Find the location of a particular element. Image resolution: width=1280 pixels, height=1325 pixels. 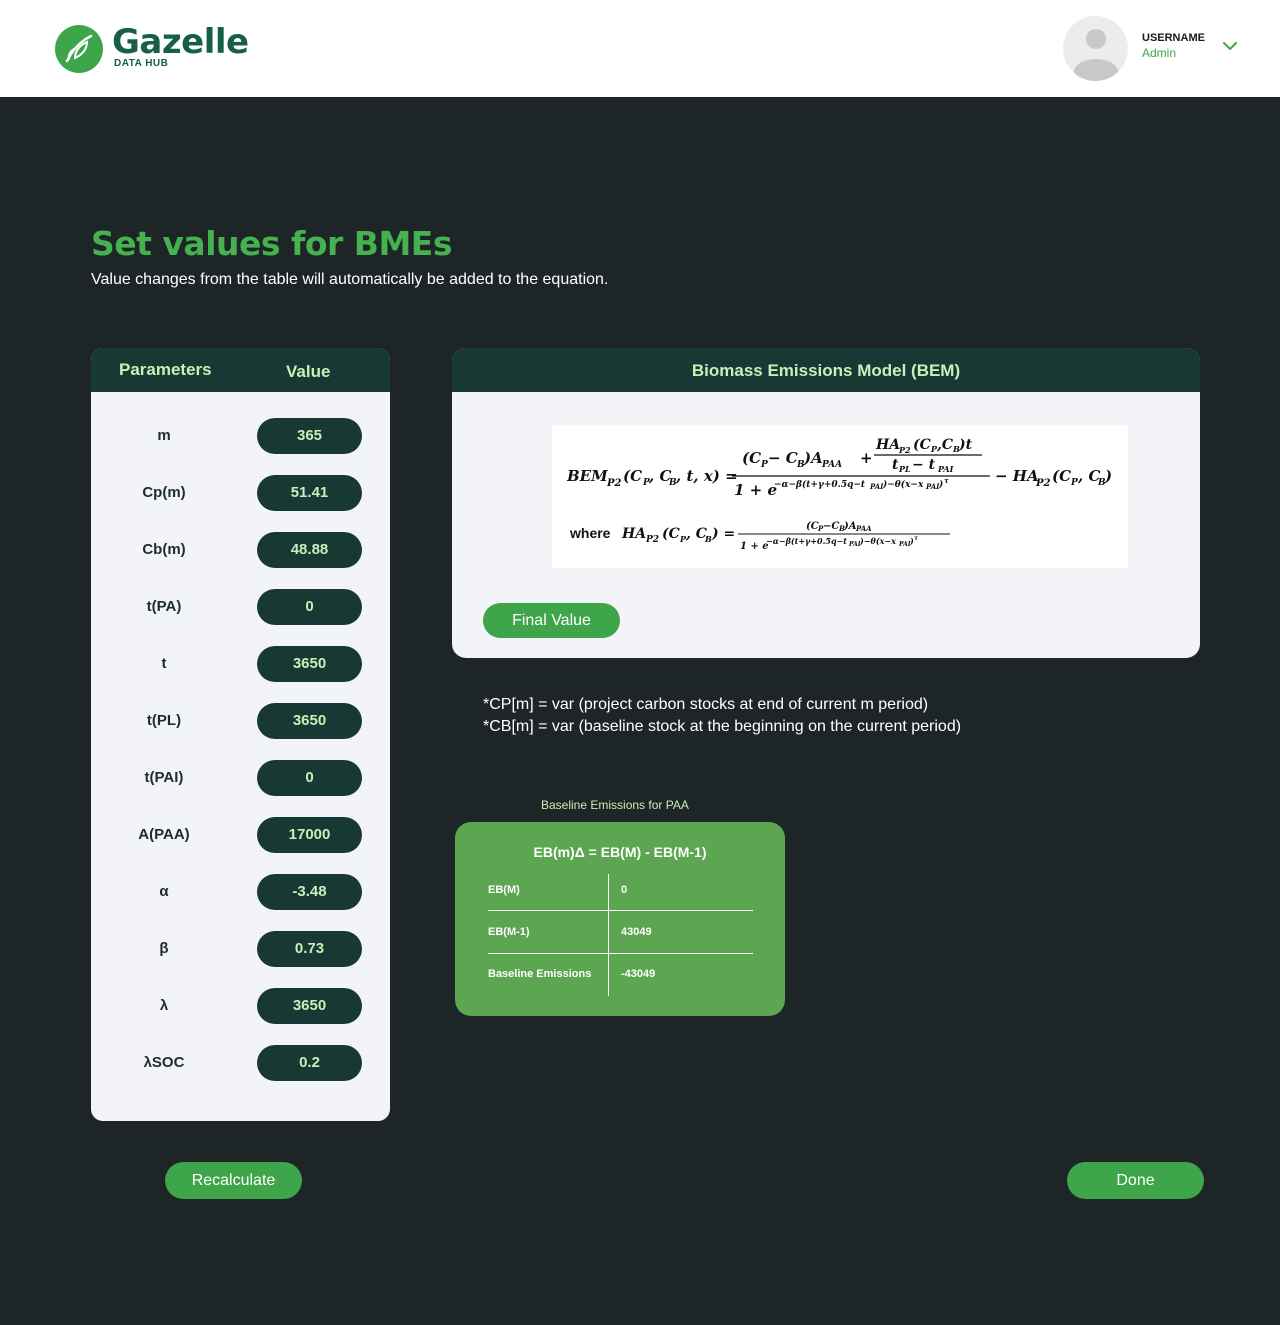

svg-text: HA is located at coordinates (633, 534).